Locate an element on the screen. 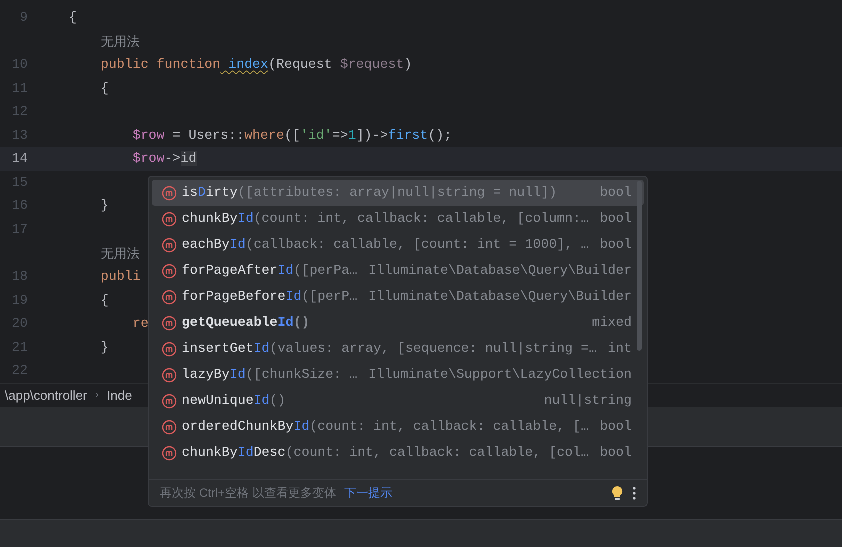  line-number: 14 is located at coordinates (19, 159).